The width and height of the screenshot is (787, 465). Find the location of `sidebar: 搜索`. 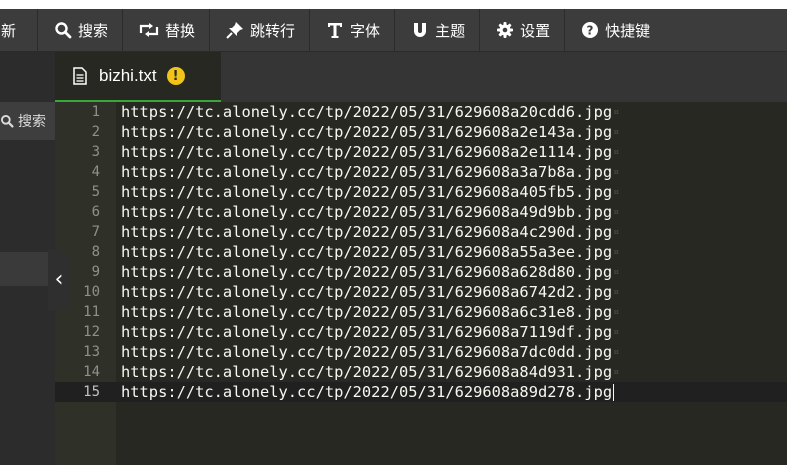

sidebar: 搜索 is located at coordinates (27, 258).